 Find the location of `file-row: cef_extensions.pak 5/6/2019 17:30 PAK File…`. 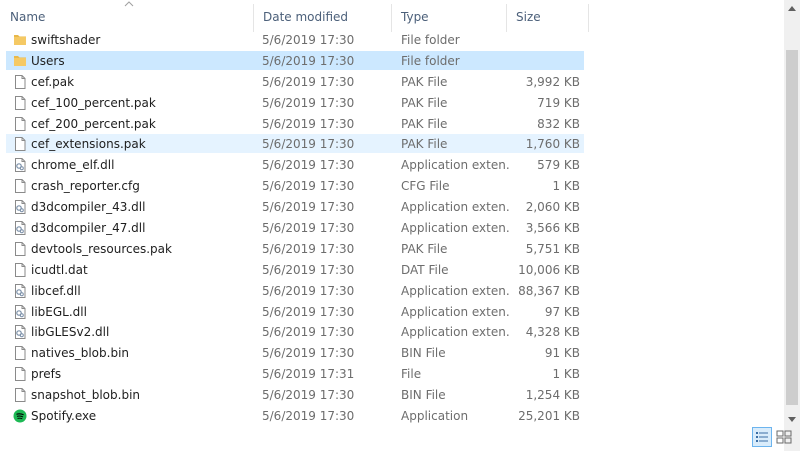

file-row: cef_extensions.pak 5/6/2019 17:30 PAK File… is located at coordinates (392, 144).